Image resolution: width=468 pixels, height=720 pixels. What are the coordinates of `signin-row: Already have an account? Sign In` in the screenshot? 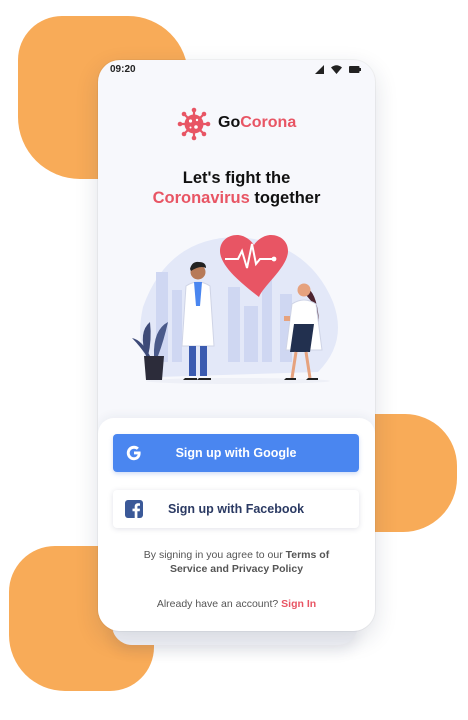 It's located at (236, 604).